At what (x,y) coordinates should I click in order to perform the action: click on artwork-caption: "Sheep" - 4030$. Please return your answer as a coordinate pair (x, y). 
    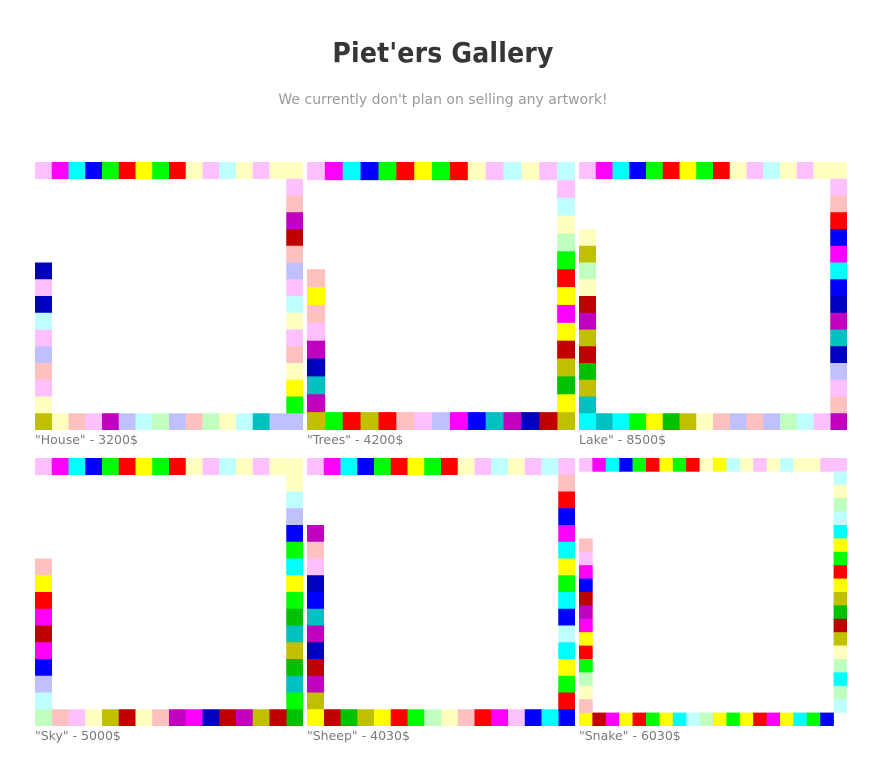
    Looking at the image, I should click on (358, 735).